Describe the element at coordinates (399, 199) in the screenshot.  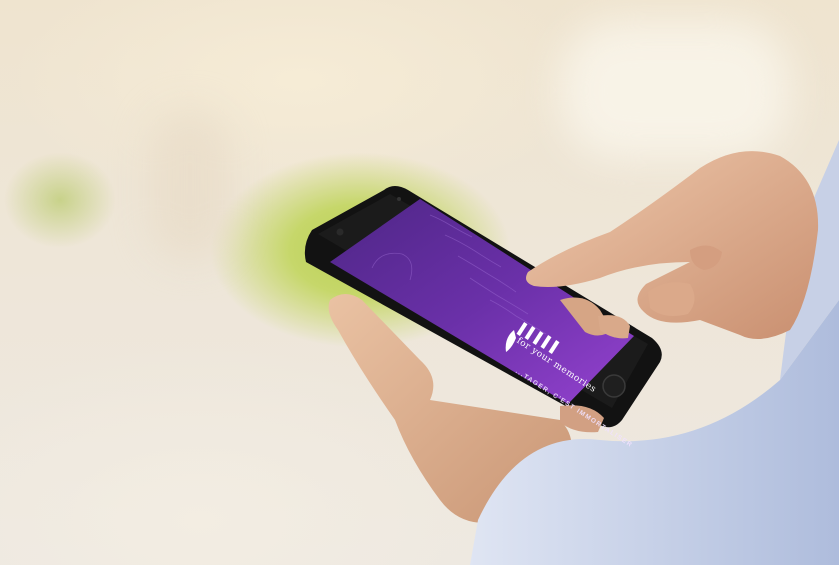
I see `sensor-icon` at that location.